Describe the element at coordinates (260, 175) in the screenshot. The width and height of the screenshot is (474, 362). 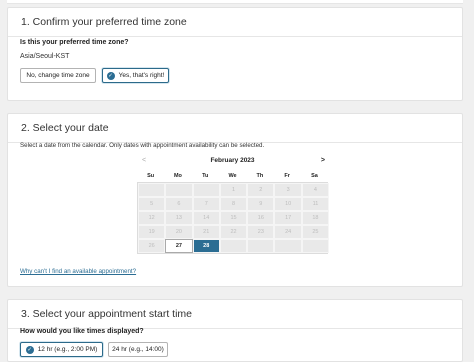
I see `weekday-label: Th` at that location.